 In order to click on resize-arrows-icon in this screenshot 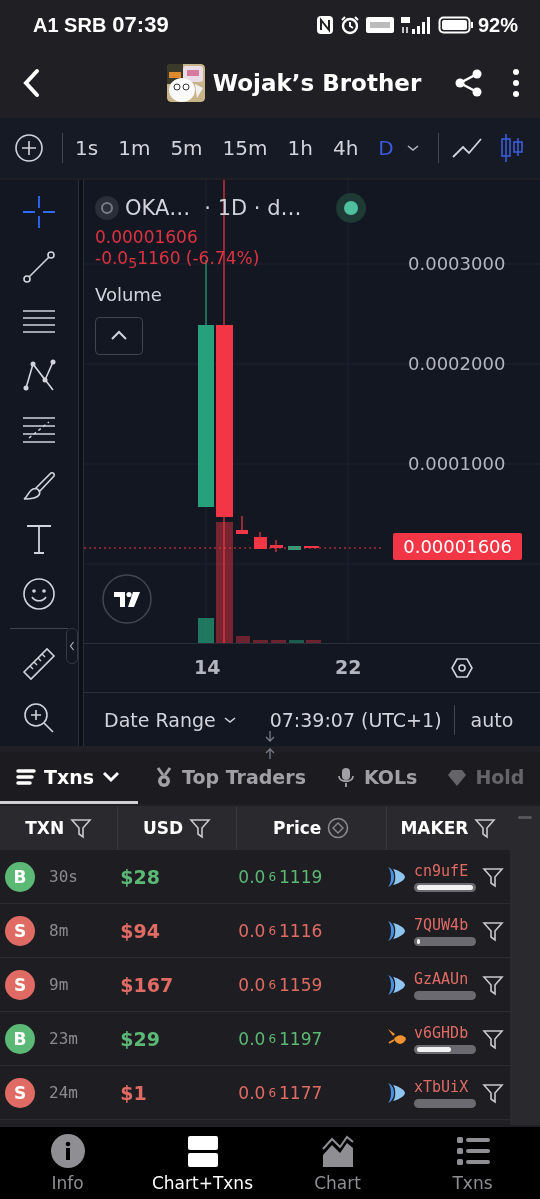, I will do `click(270, 745)`.